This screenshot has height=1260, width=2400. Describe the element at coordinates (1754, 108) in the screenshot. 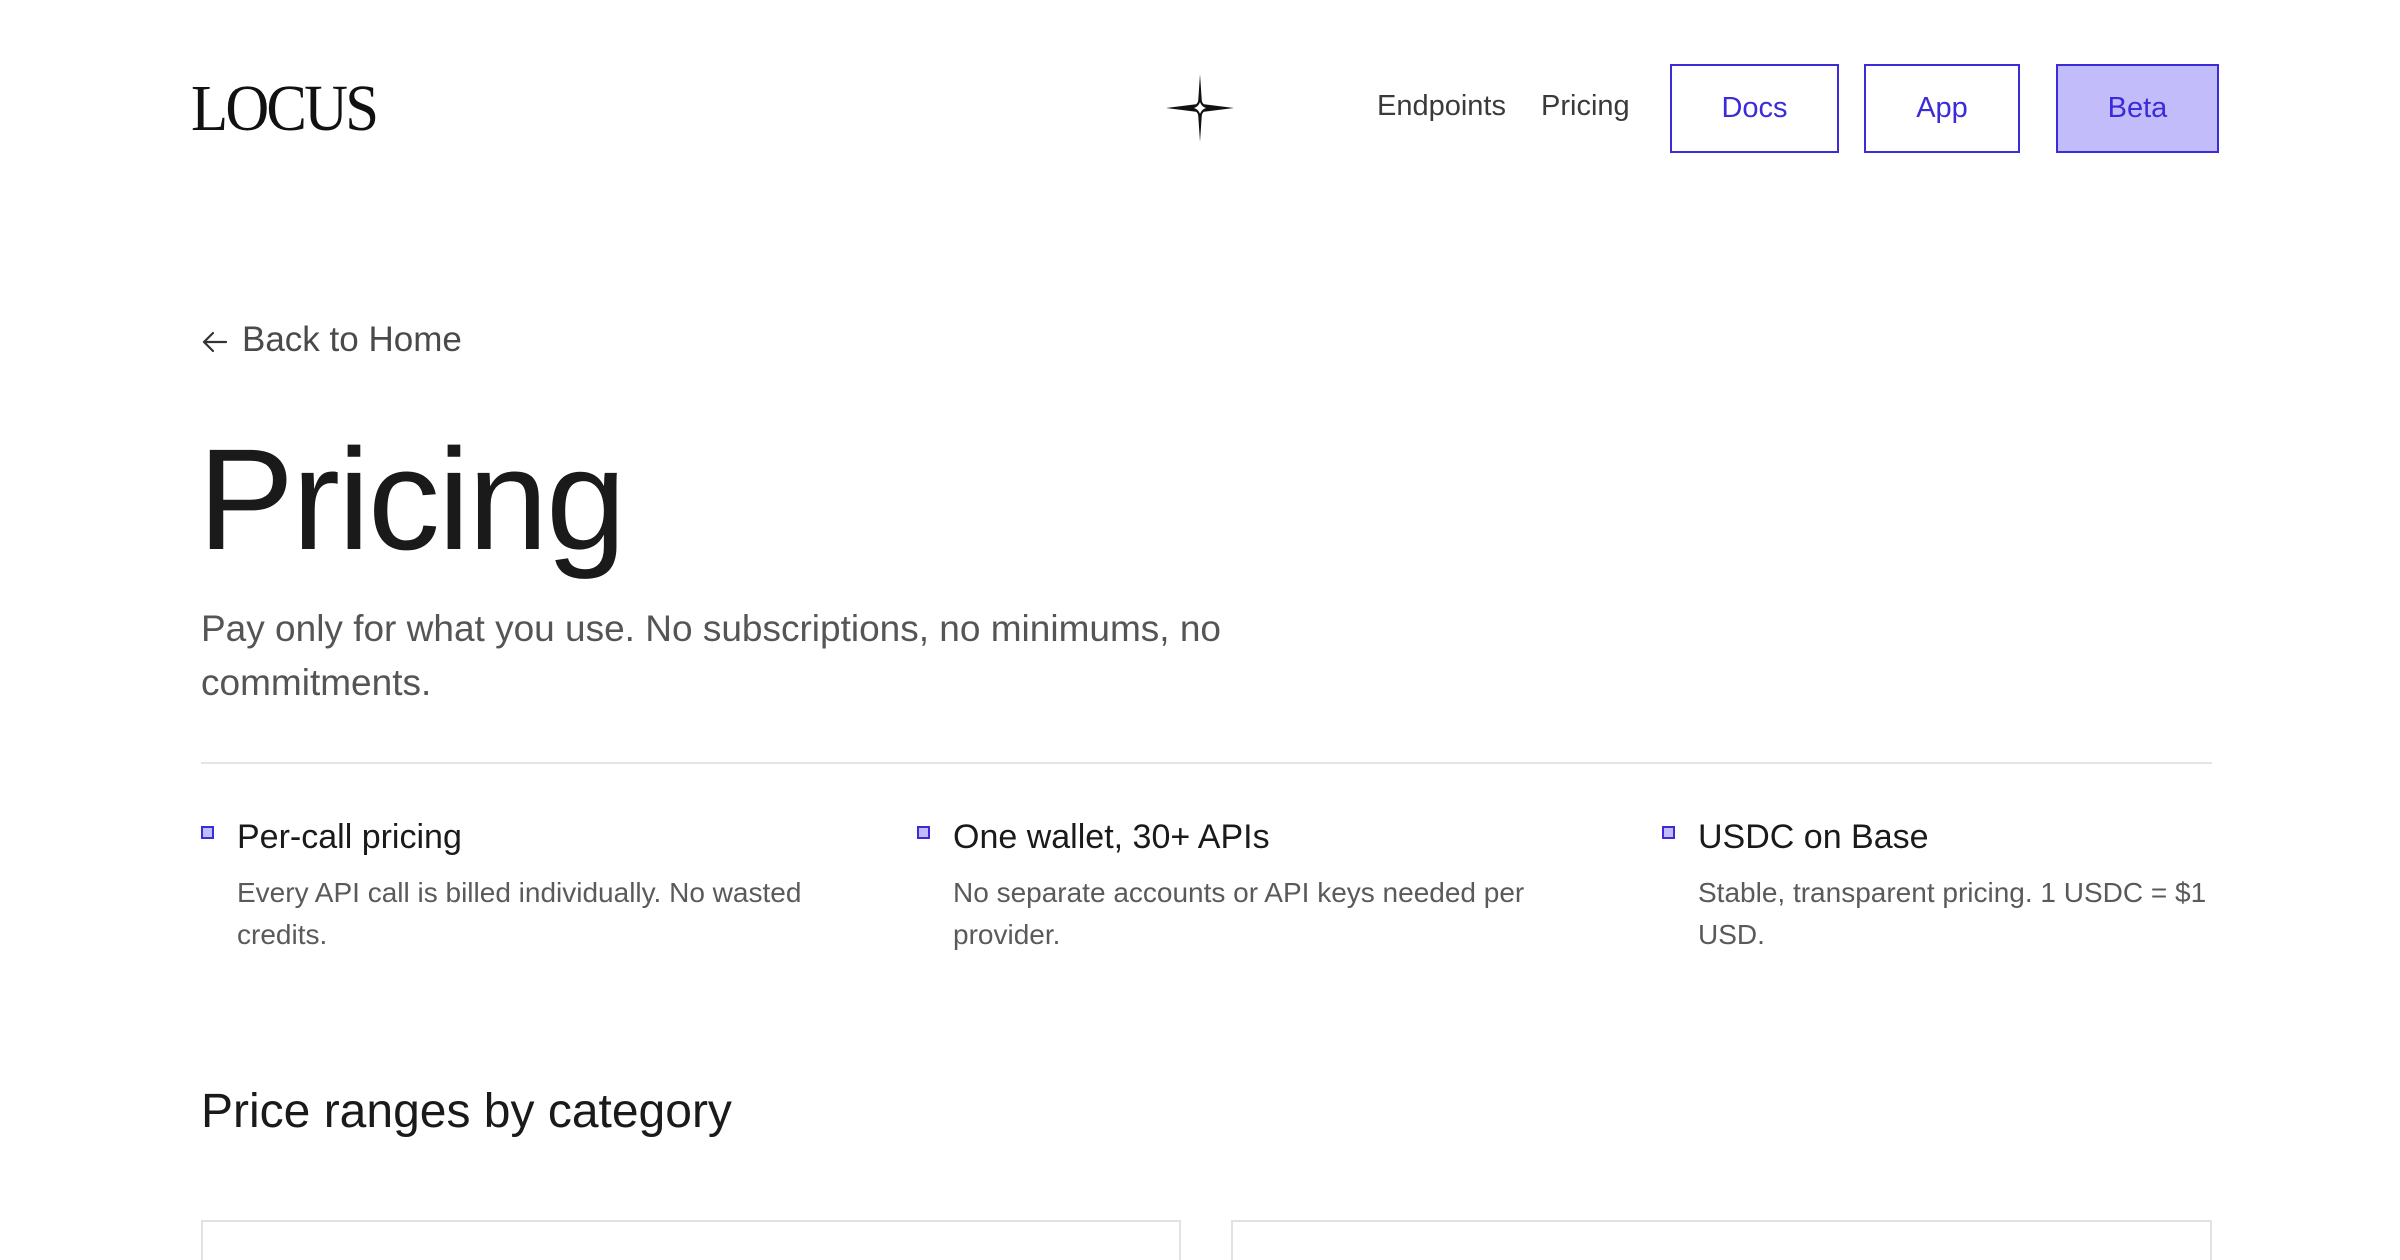

I see `docs-button: Docs` at that location.